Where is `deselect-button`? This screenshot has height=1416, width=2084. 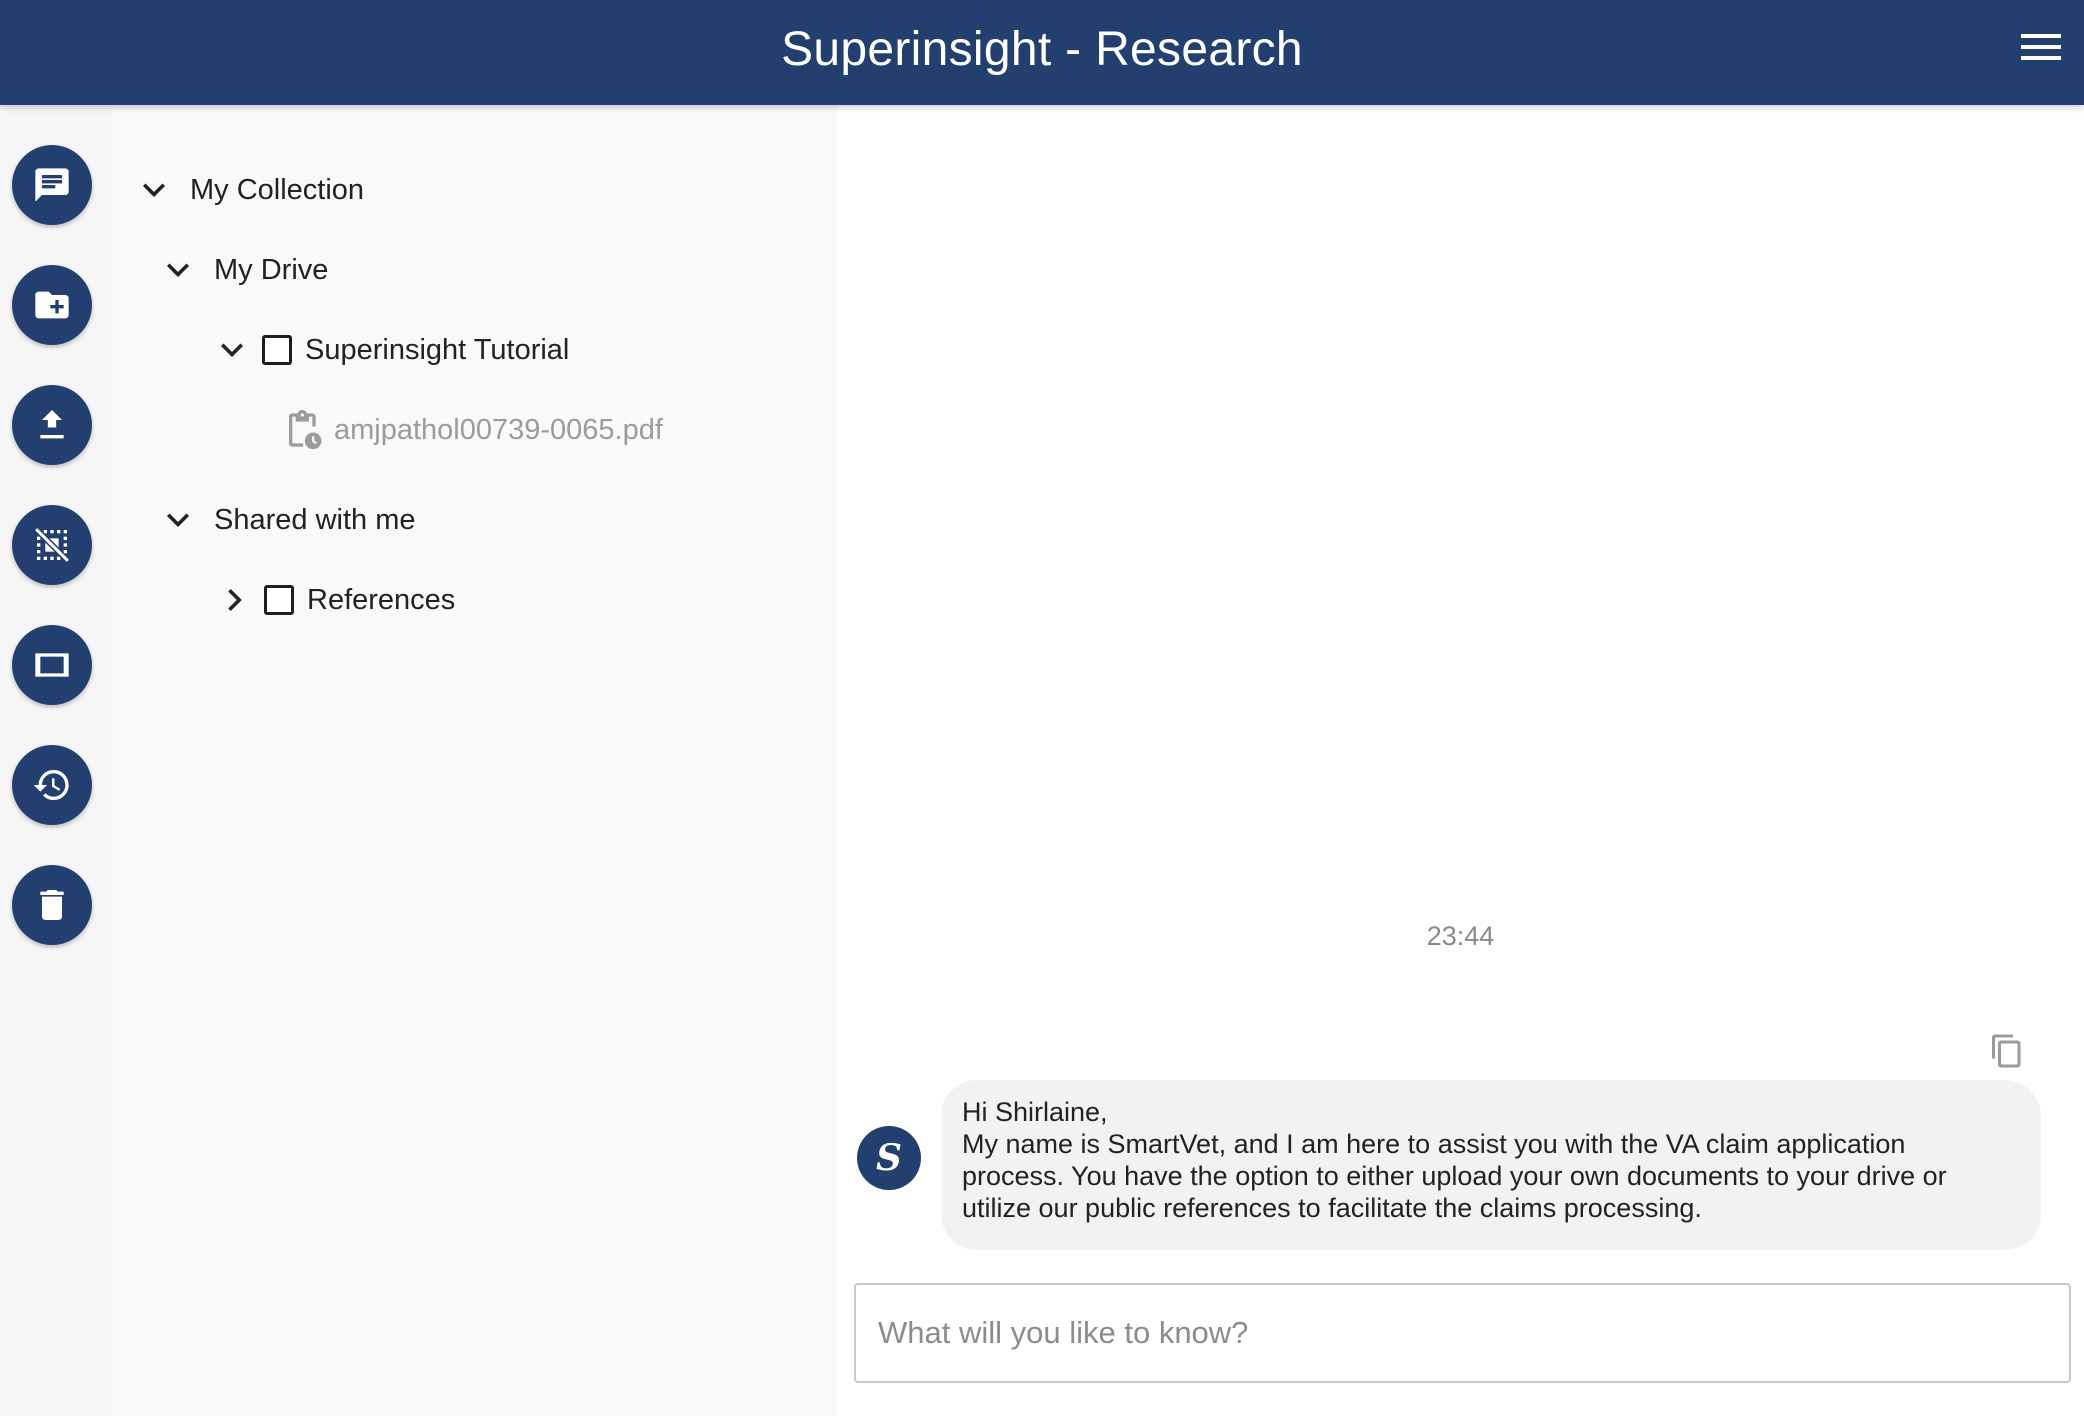
deselect-button is located at coordinates (52, 545).